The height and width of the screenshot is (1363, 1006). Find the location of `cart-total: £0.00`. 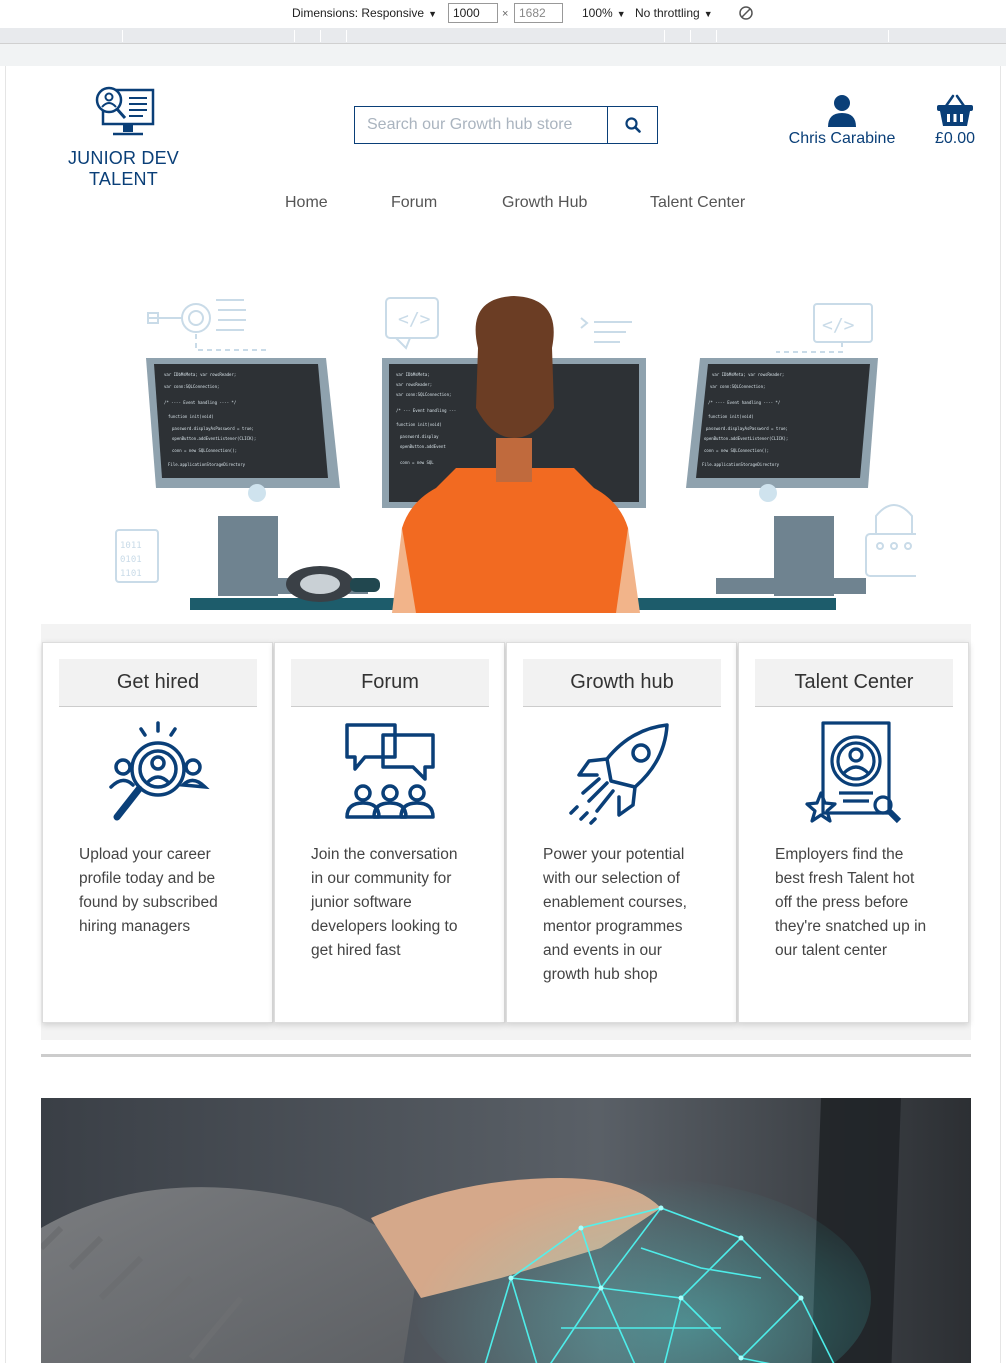

cart-total: £0.00 is located at coordinates (955, 138).